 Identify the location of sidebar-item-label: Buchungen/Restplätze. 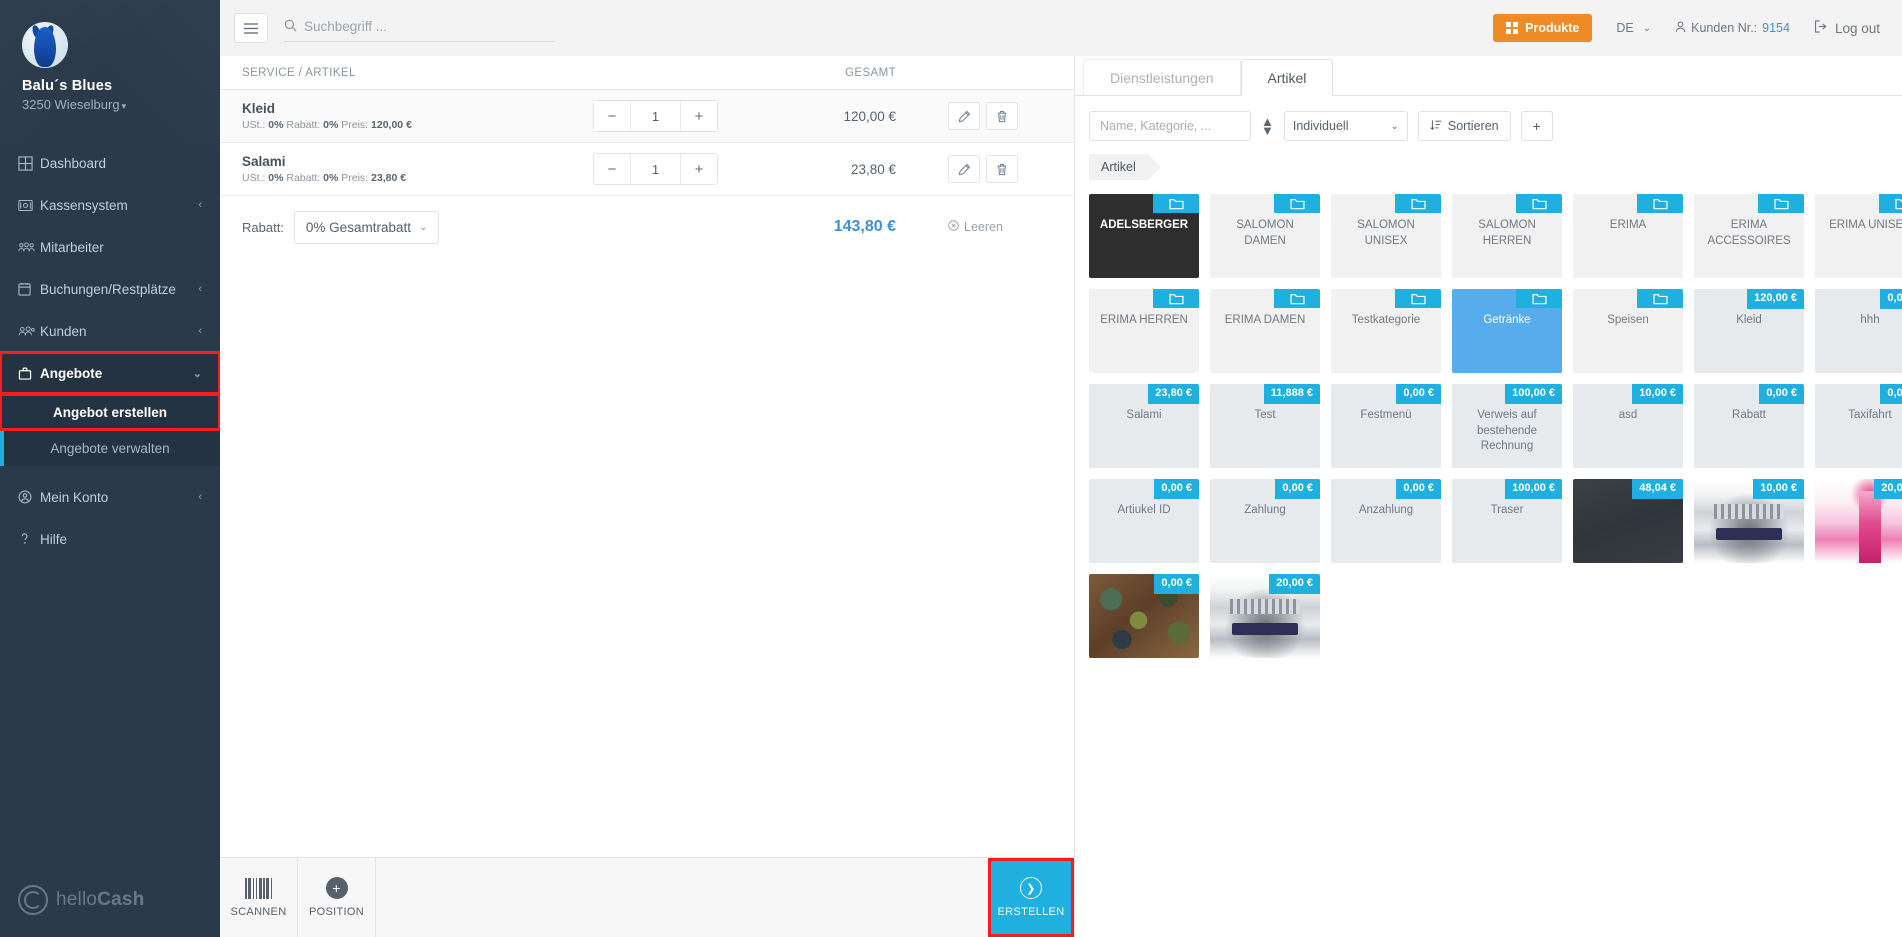
(108, 289).